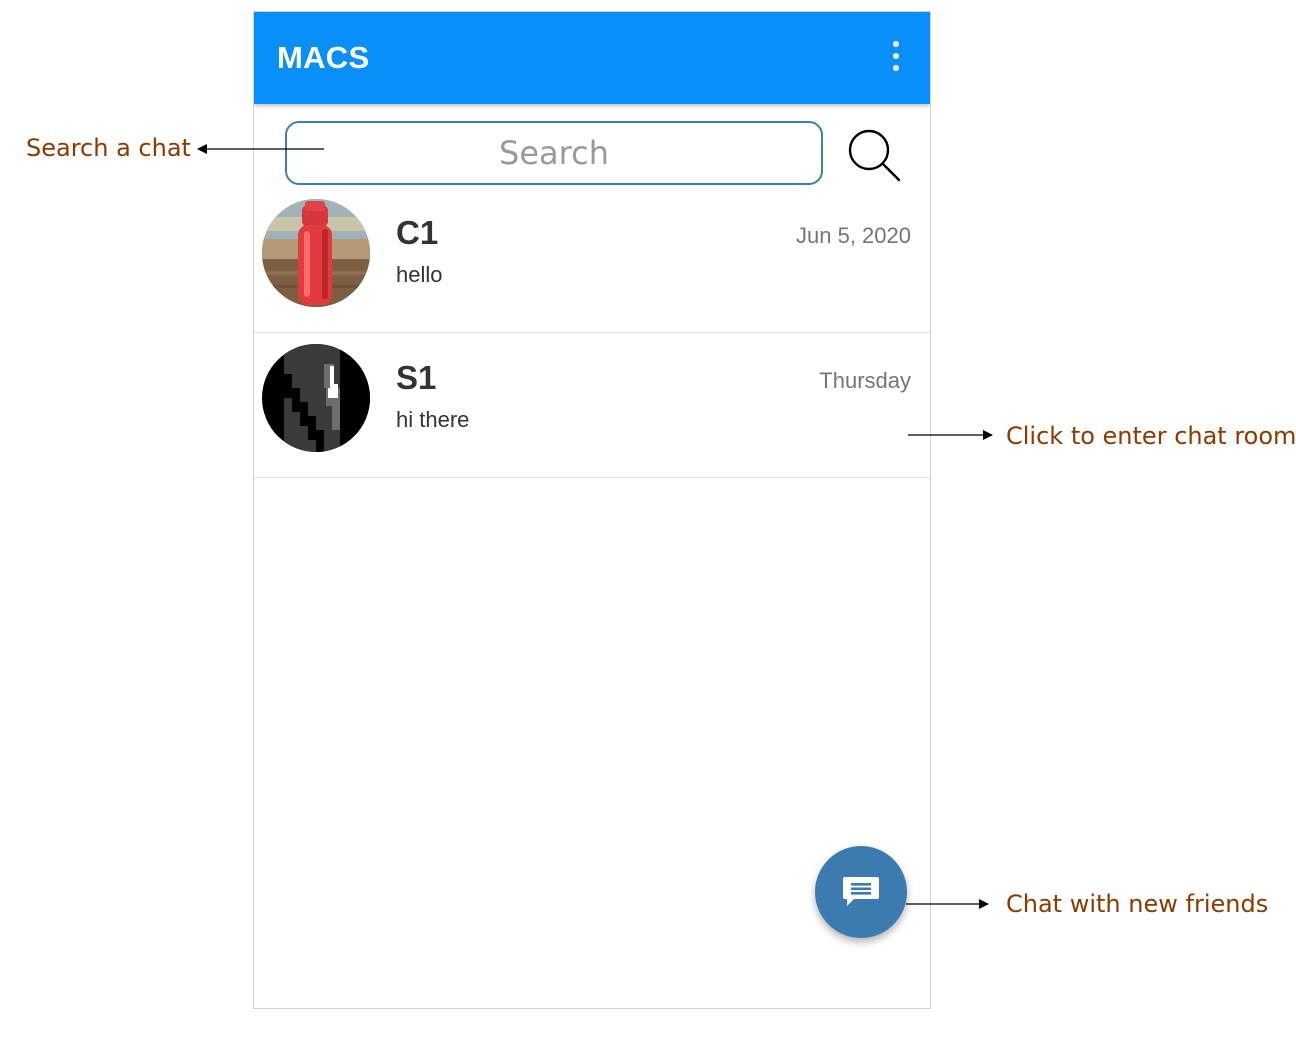 This screenshot has width=1296, height=1038. Describe the element at coordinates (108, 148) in the screenshot. I see `annotation-search: Search a chat` at that location.